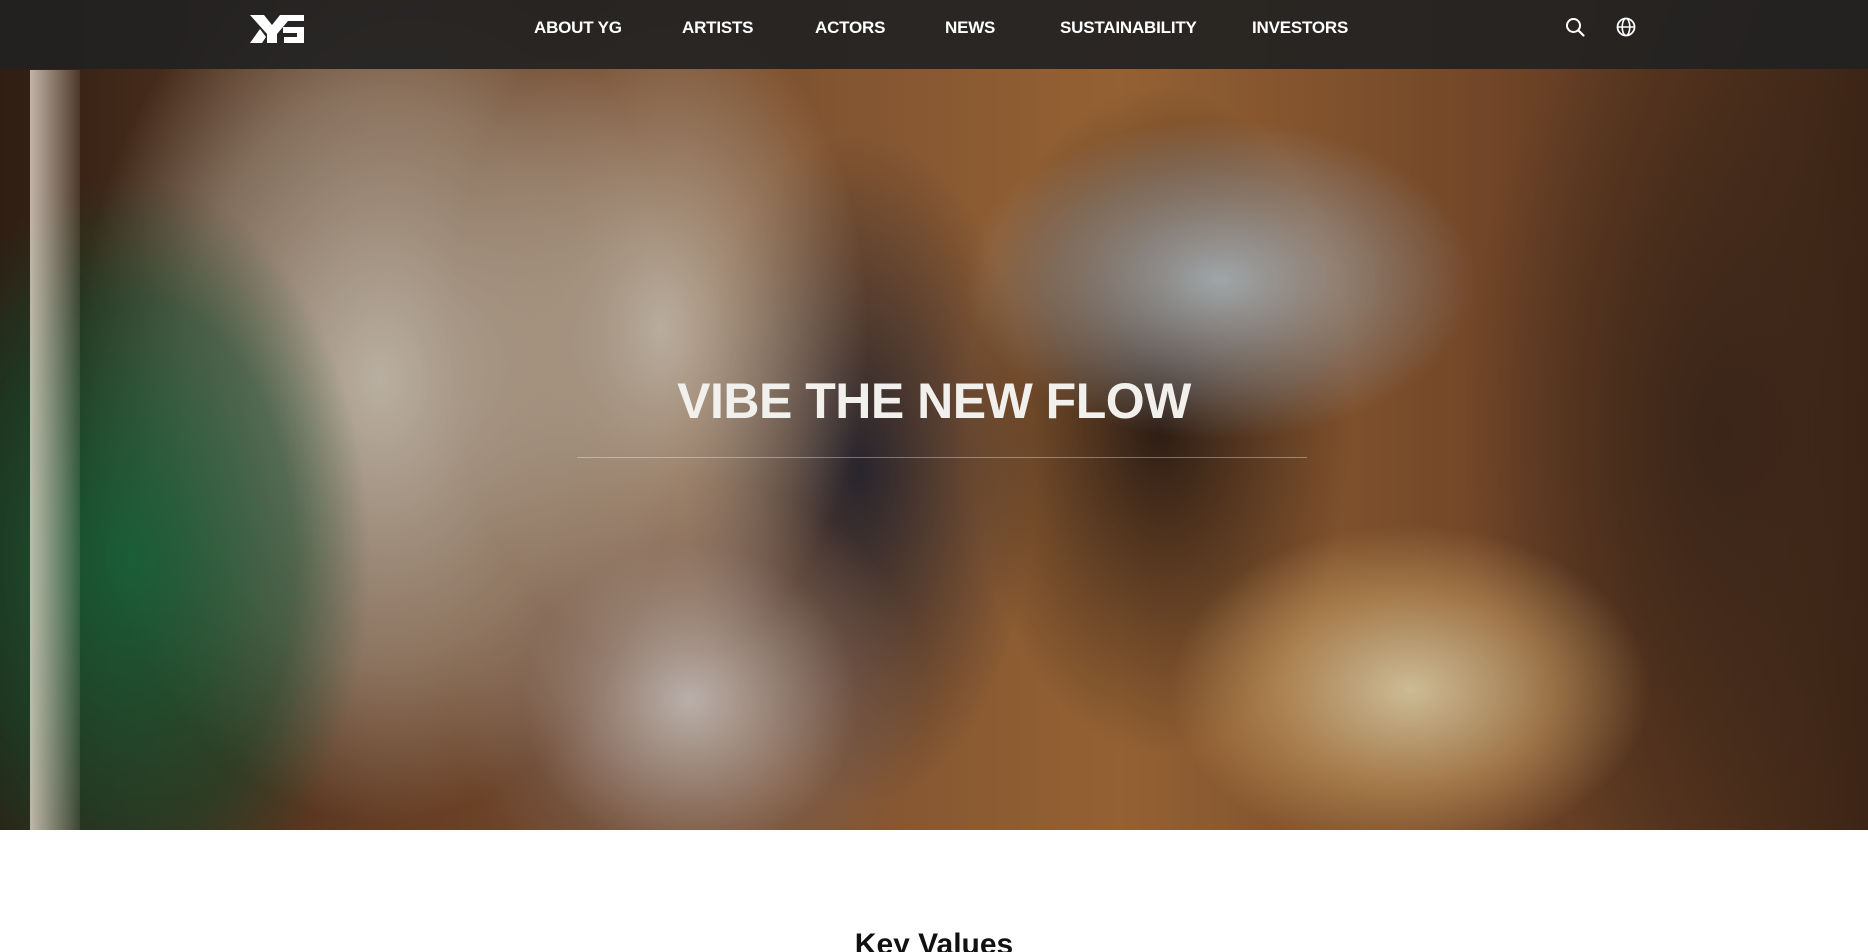 This screenshot has width=1868, height=952. What do you see at coordinates (1300, 28) in the screenshot?
I see `nav-item-investors: INVESTORS` at bounding box center [1300, 28].